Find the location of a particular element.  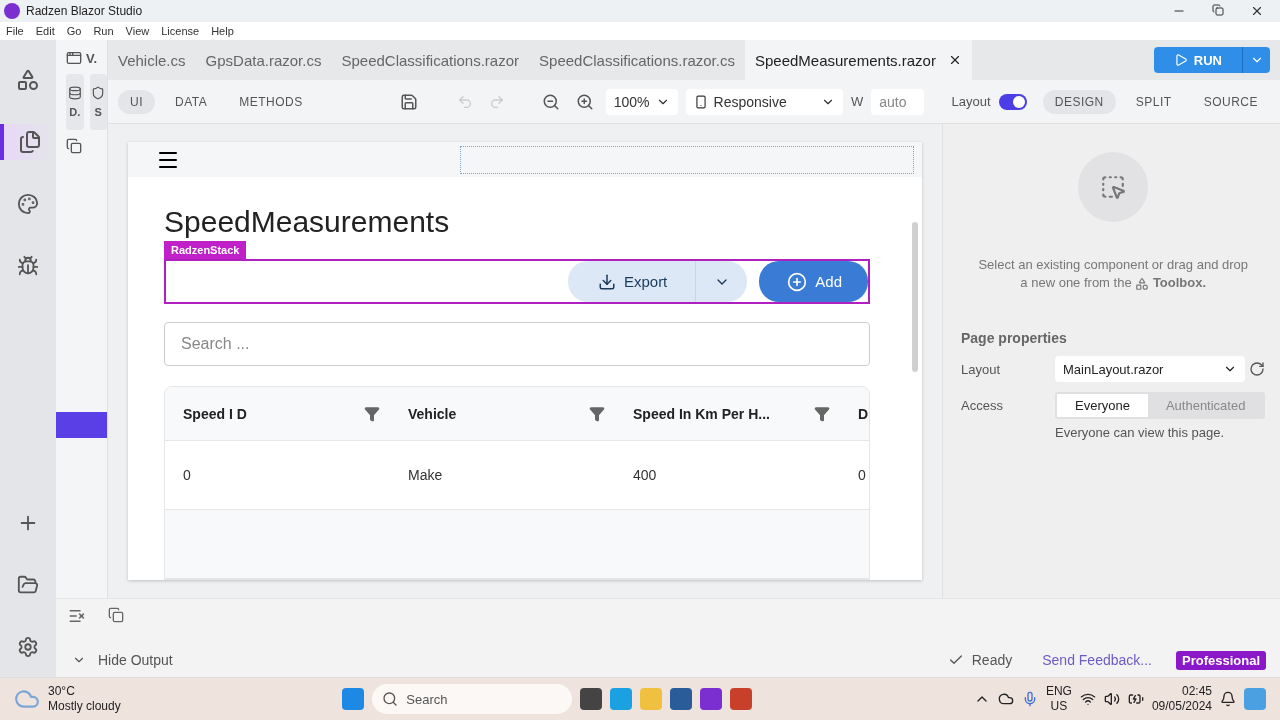

view-tab: SOURCE is located at coordinates (1230, 101).